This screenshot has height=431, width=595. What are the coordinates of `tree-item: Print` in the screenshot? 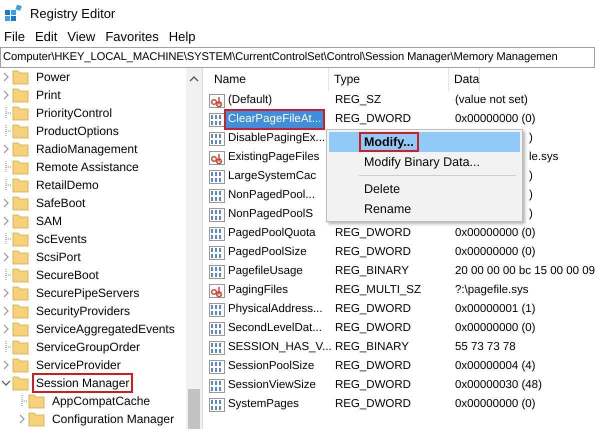 It's located at (48, 95).